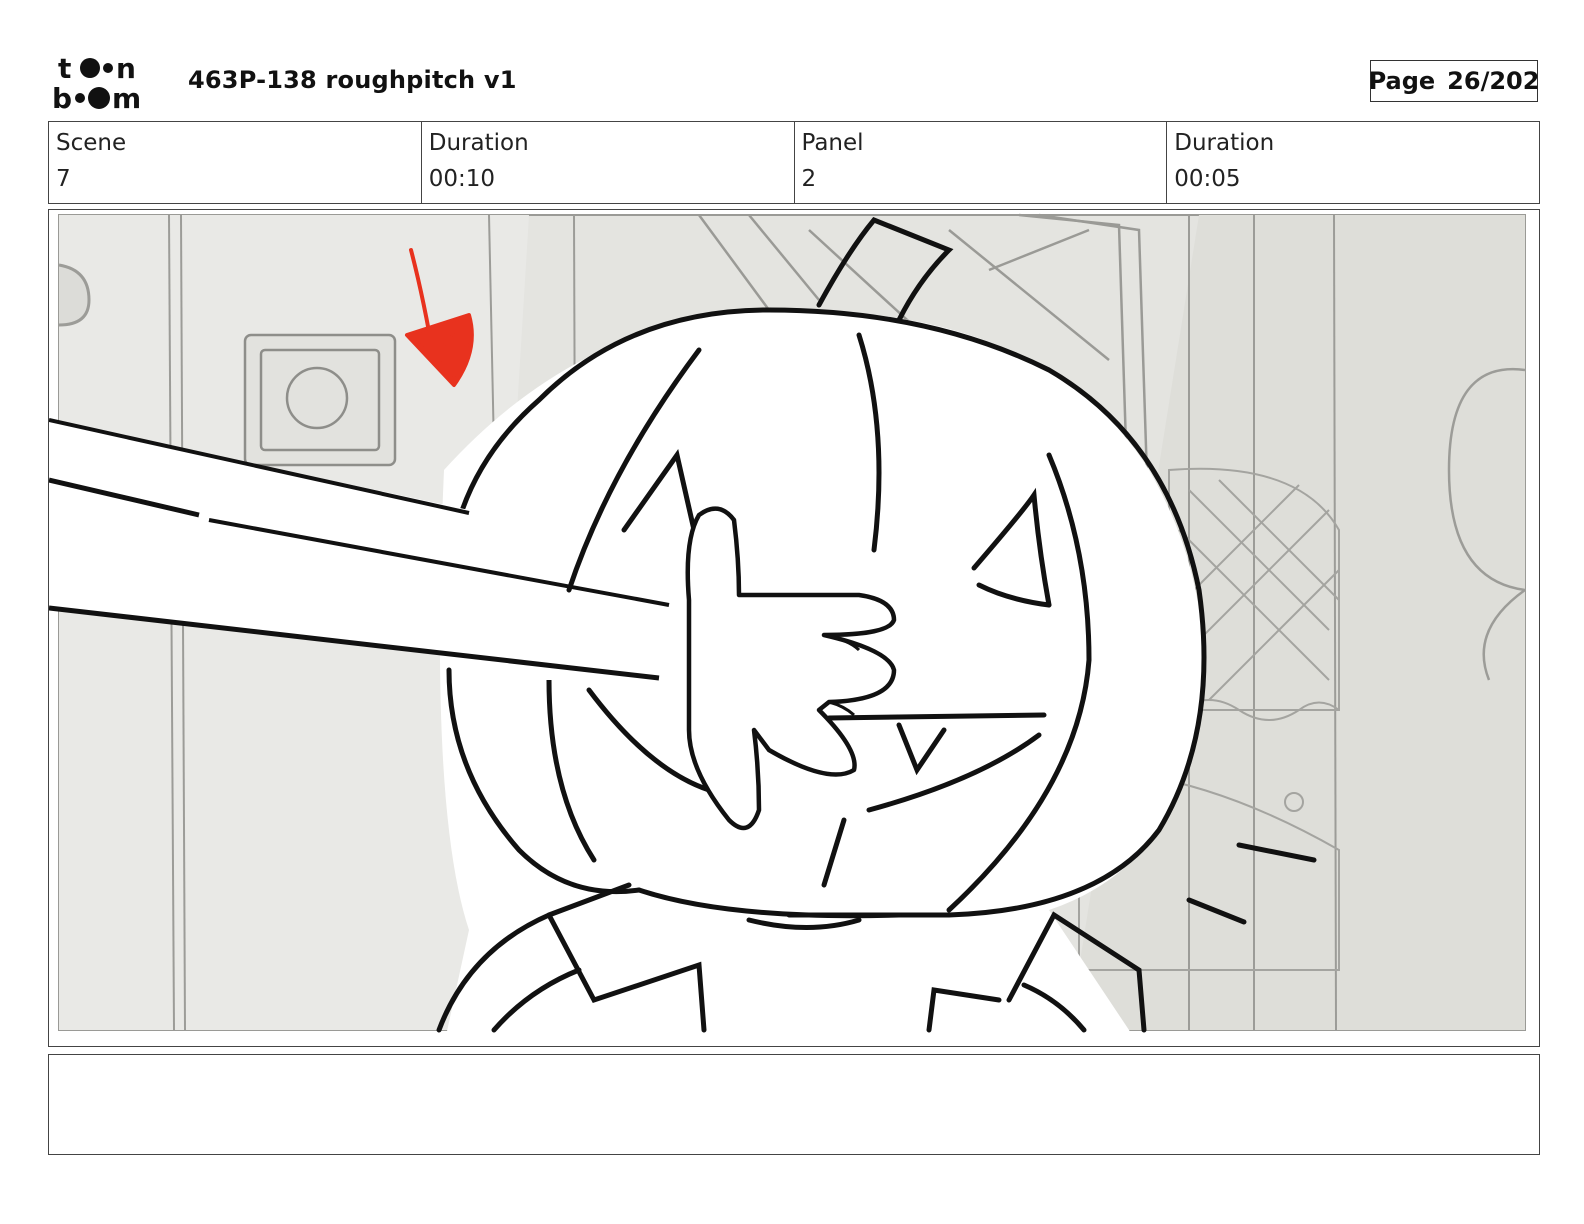  What do you see at coordinates (478, 143) in the screenshot?
I see `scene-duration-label: Duration` at bounding box center [478, 143].